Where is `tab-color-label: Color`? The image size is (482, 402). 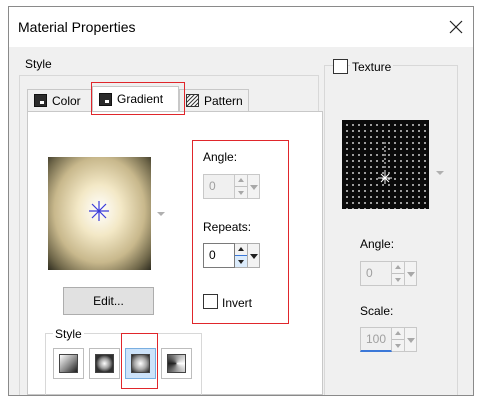 tab-color-label: Color is located at coordinates (66, 100).